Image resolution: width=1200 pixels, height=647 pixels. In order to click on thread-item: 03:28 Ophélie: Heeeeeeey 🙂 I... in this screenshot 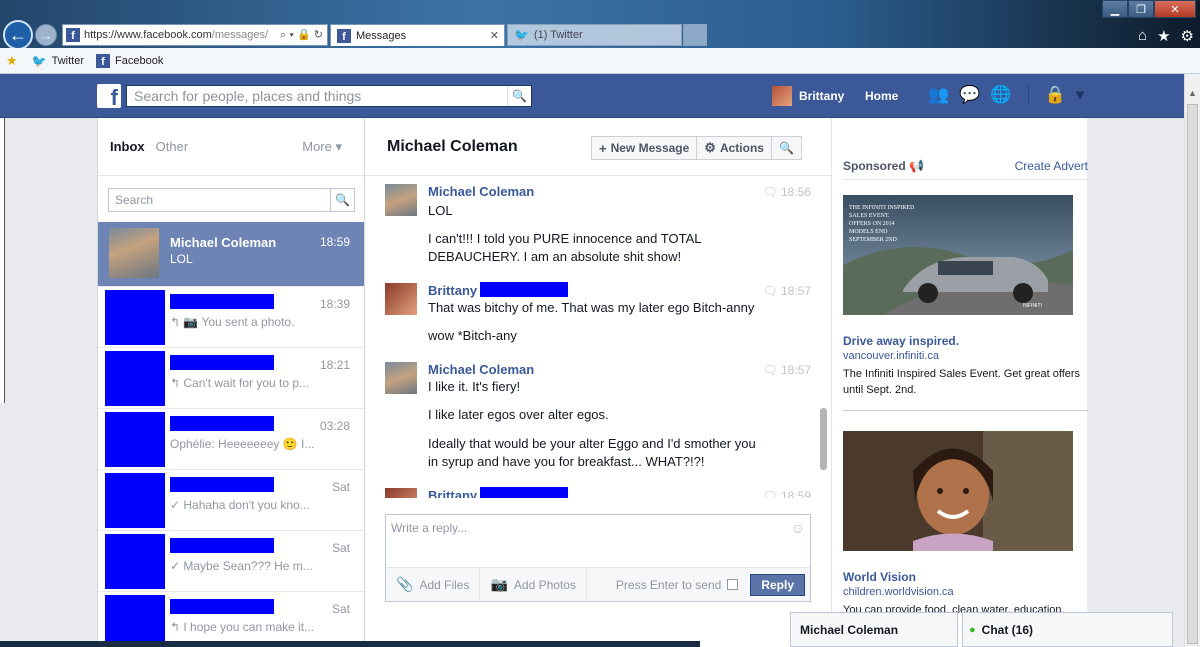, I will do `click(231, 439)`.